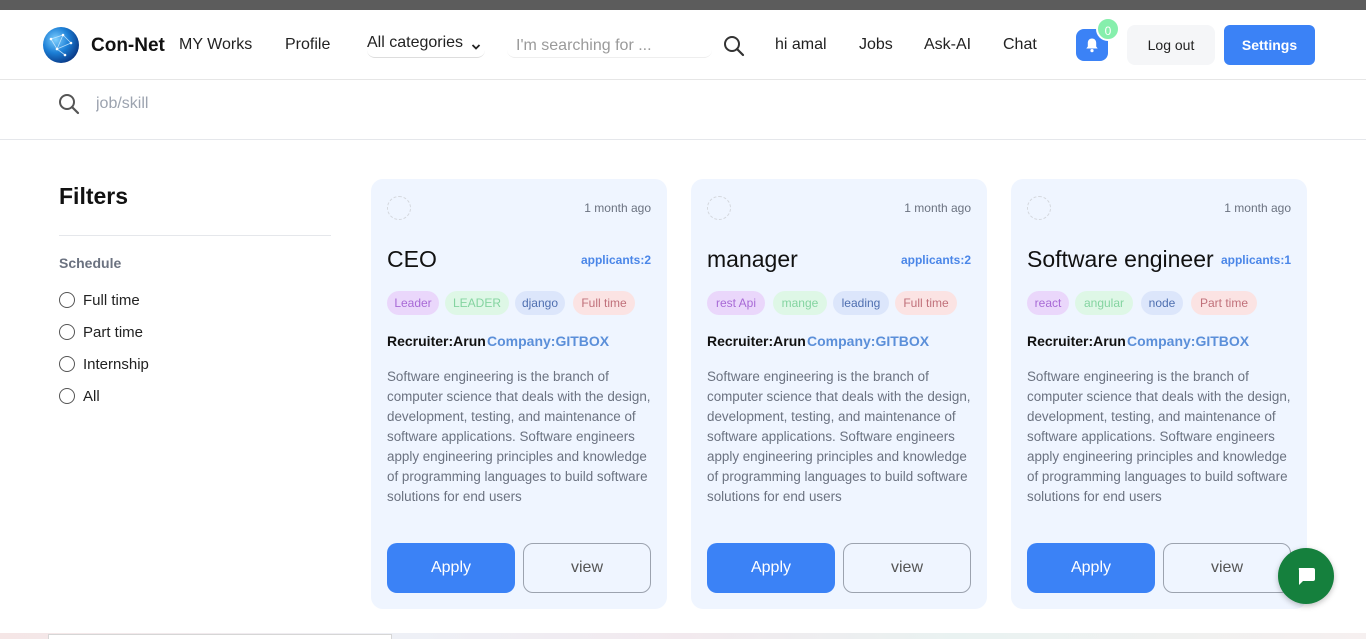 Image resolution: width=1366 pixels, height=639 pixels. I want to click on greeting-text: hi amal, so click(801, 45).